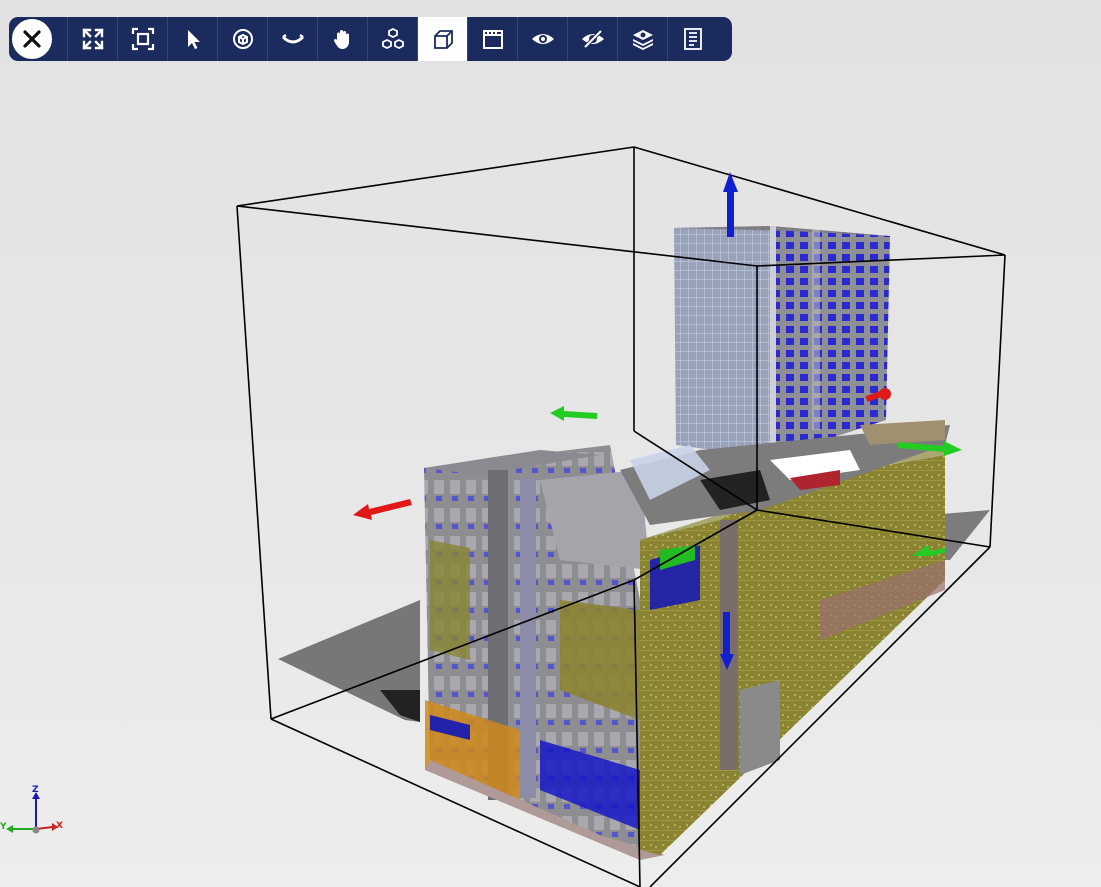 This screenshot has width=1101, height=887. I want to click on properties-button, so click(692, 39).